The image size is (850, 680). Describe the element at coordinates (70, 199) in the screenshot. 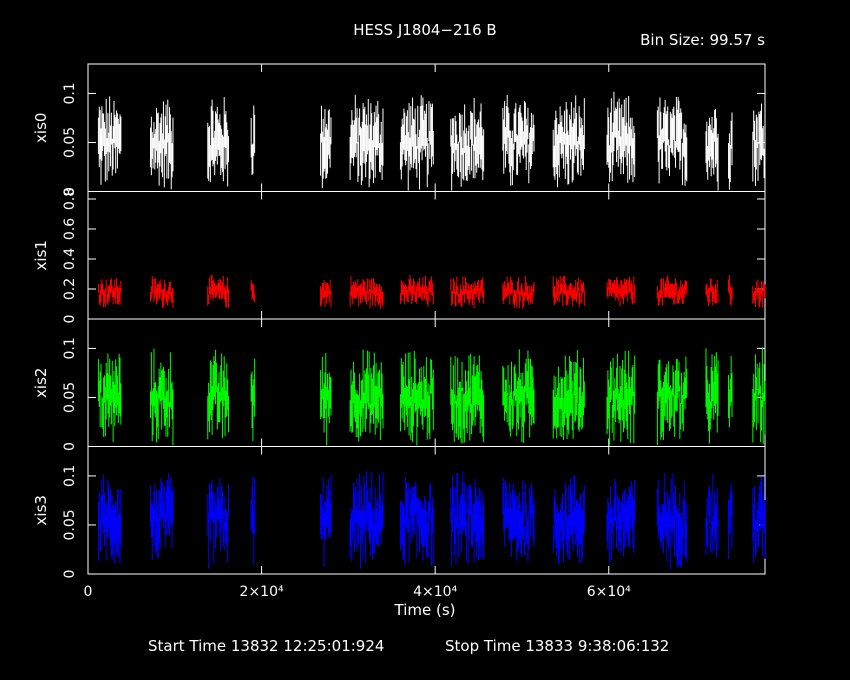

I see `y-tick-label-xis1: 0.8` at that location.